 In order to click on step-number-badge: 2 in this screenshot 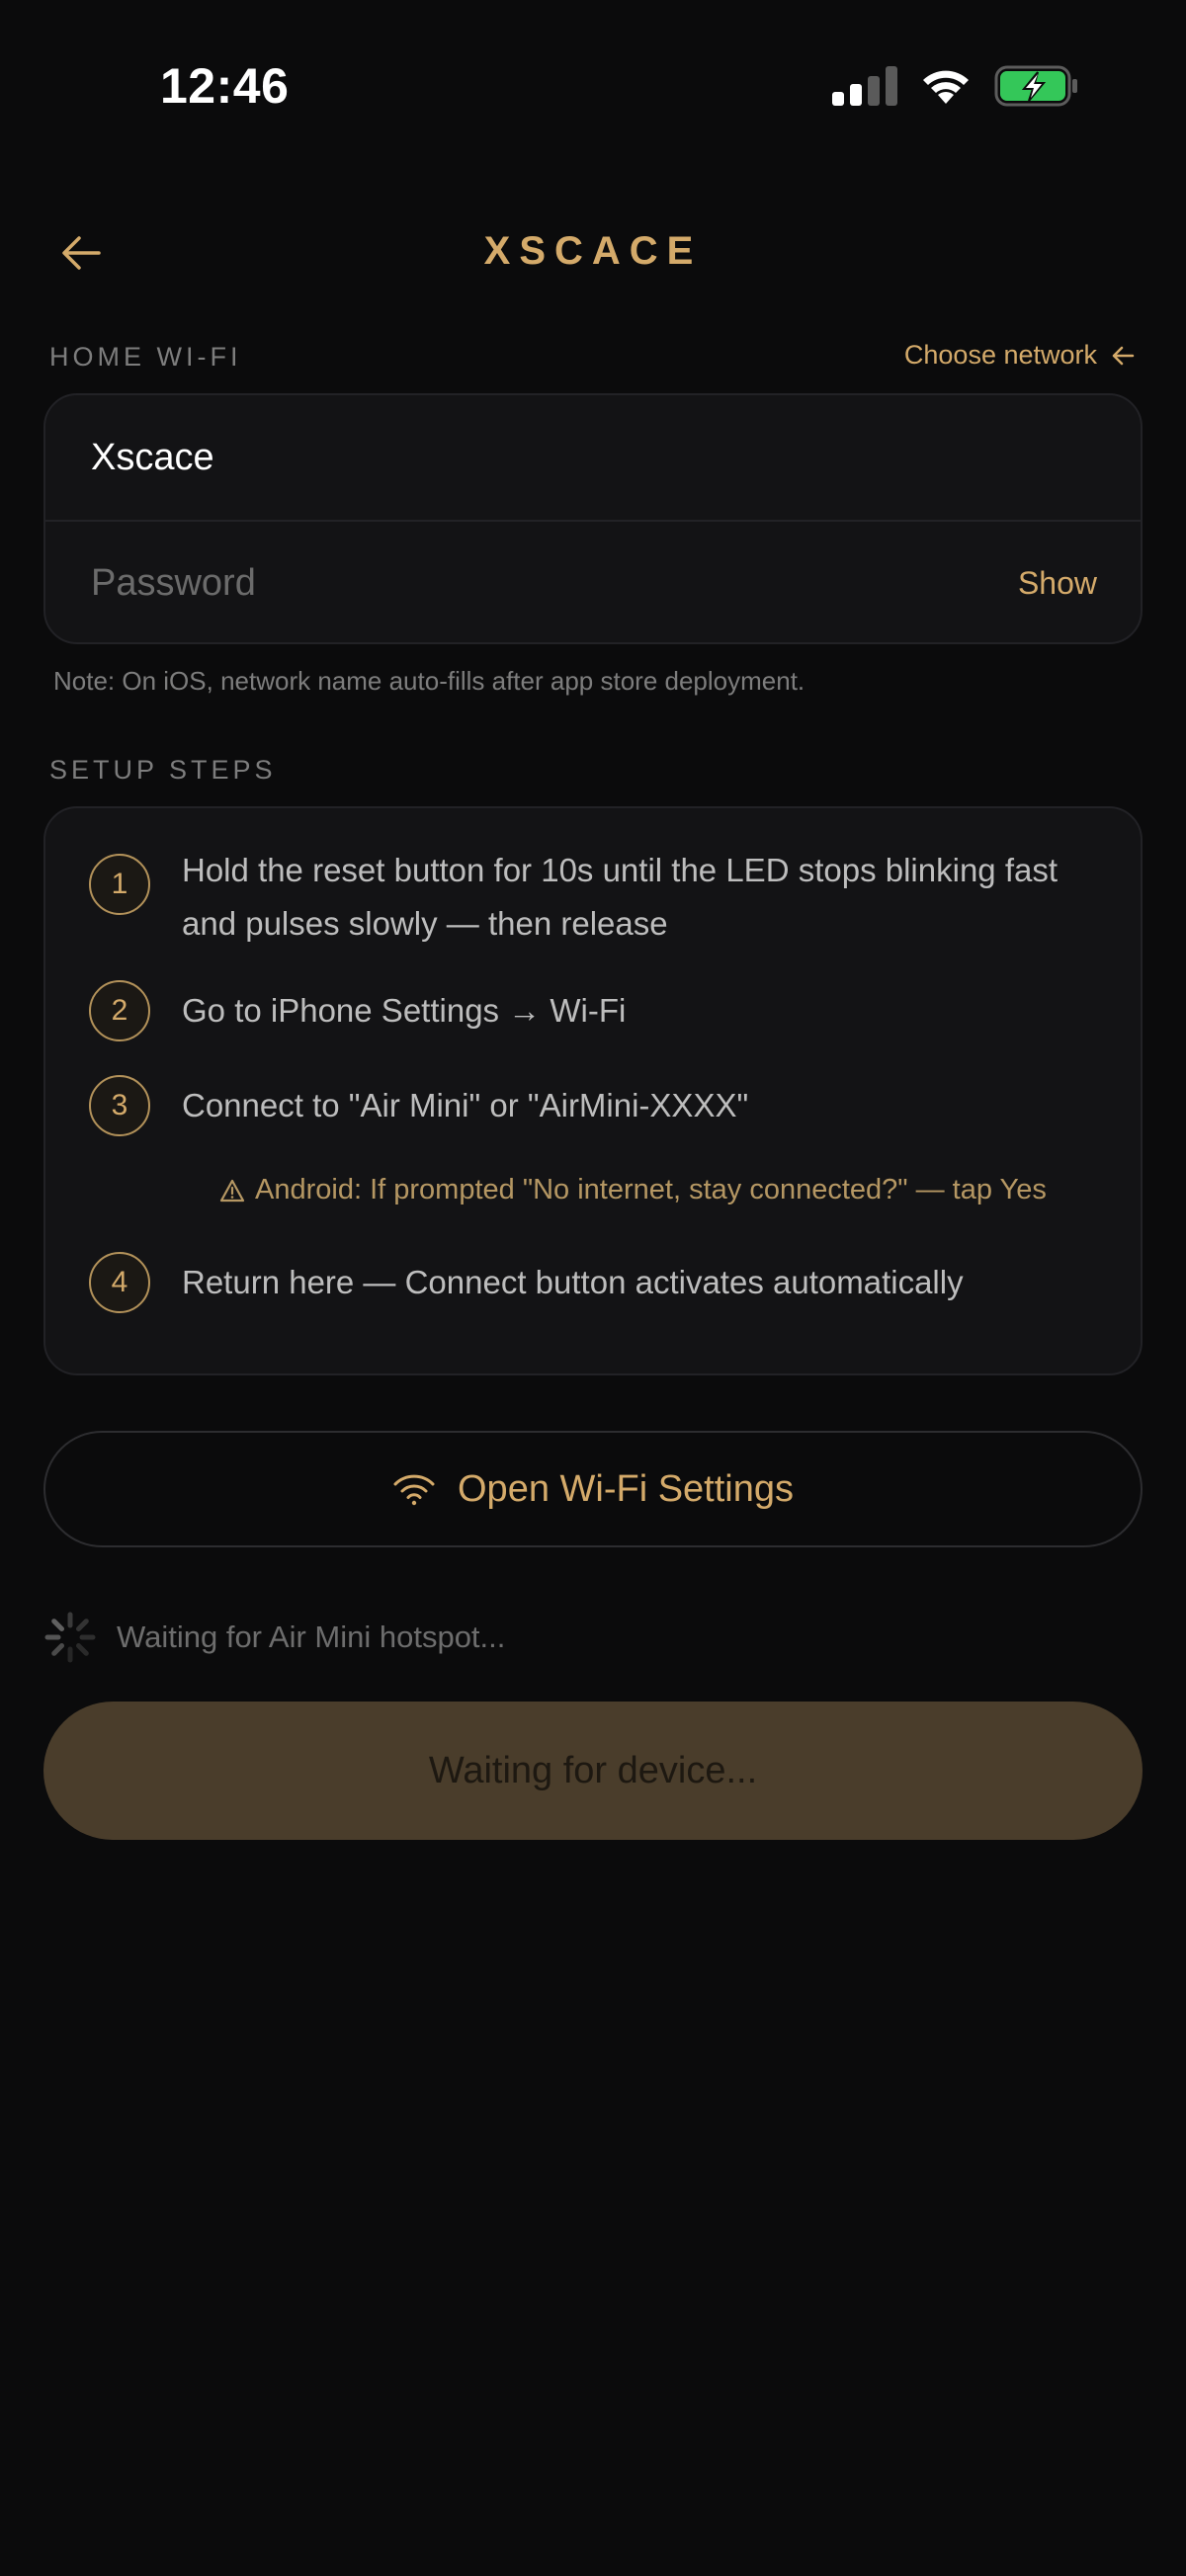, I will do `click(119, 1010)`.